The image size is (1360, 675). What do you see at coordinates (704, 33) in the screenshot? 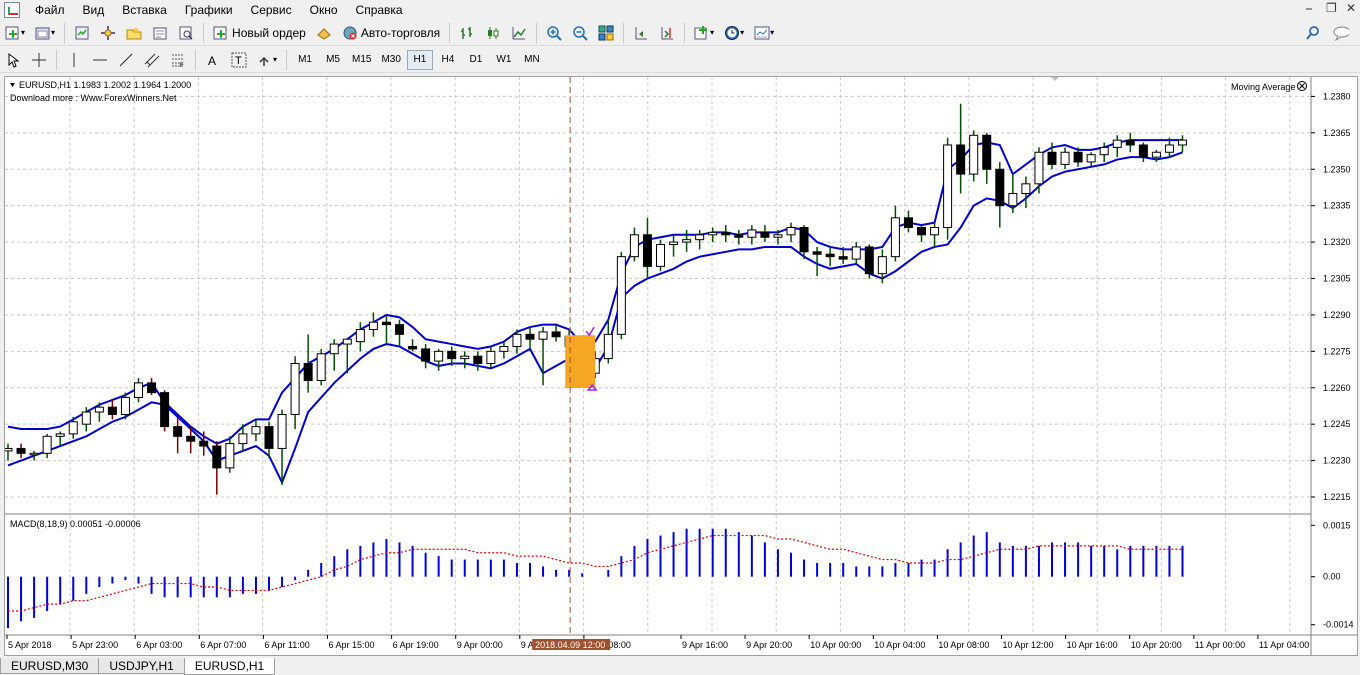
I see `indicators-button: ▾` at bounding box center [704, 33].